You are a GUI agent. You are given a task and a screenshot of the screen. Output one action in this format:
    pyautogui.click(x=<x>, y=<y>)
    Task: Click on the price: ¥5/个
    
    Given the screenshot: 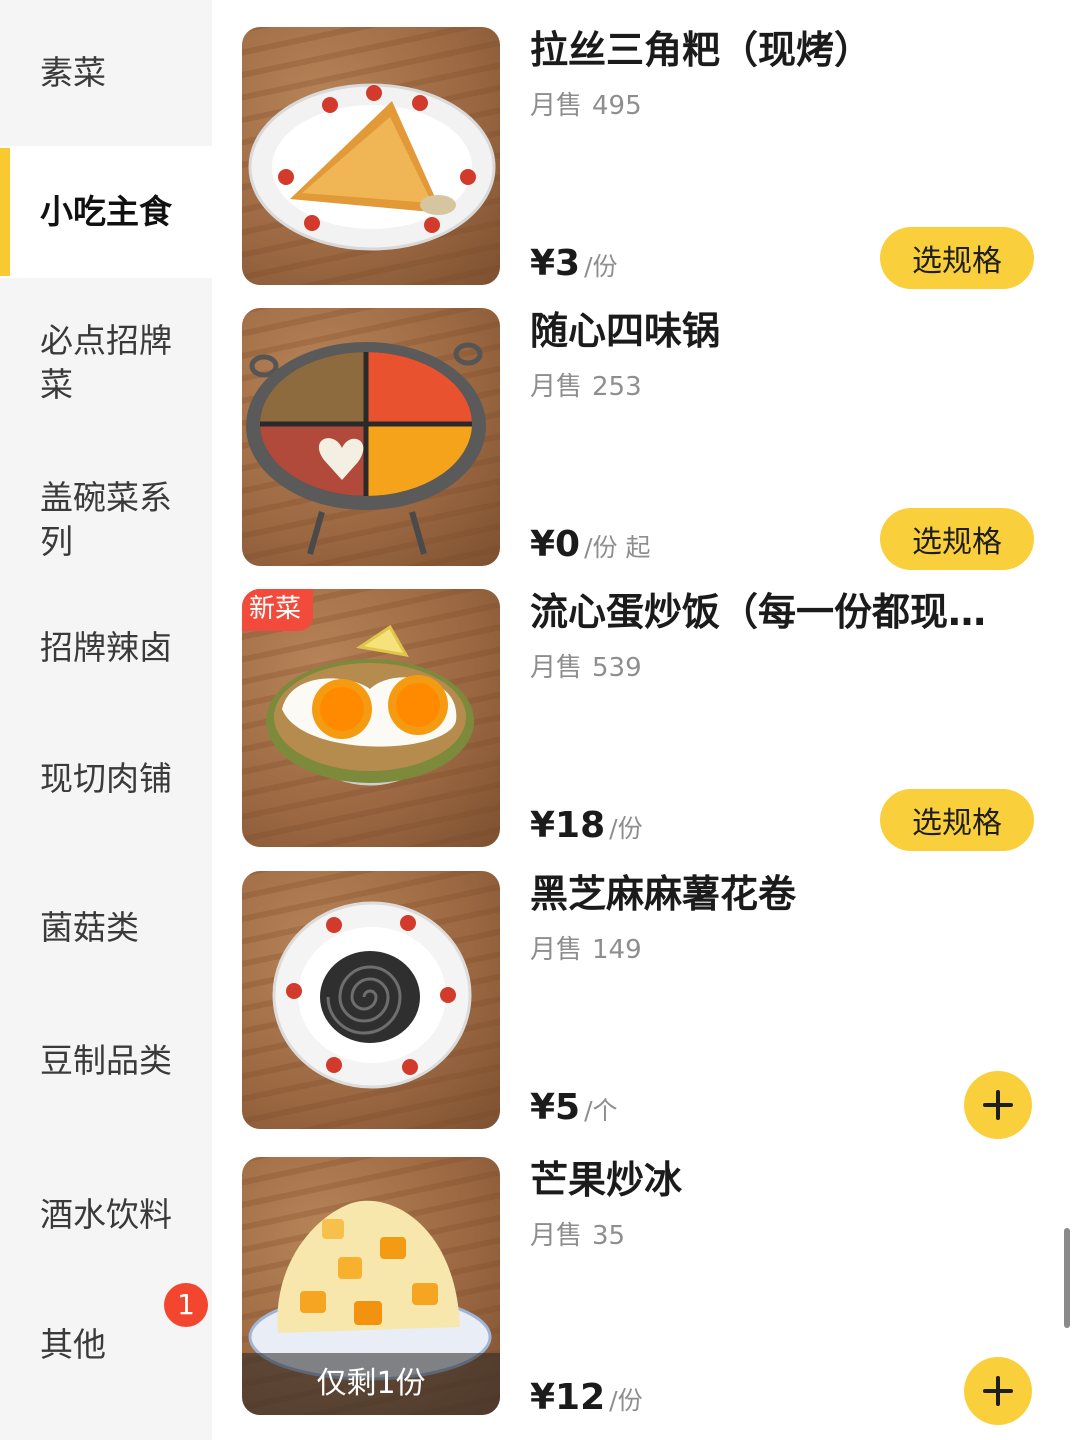 What is the action you would take?
    pyautogui.click(x=574, y=1107)
    